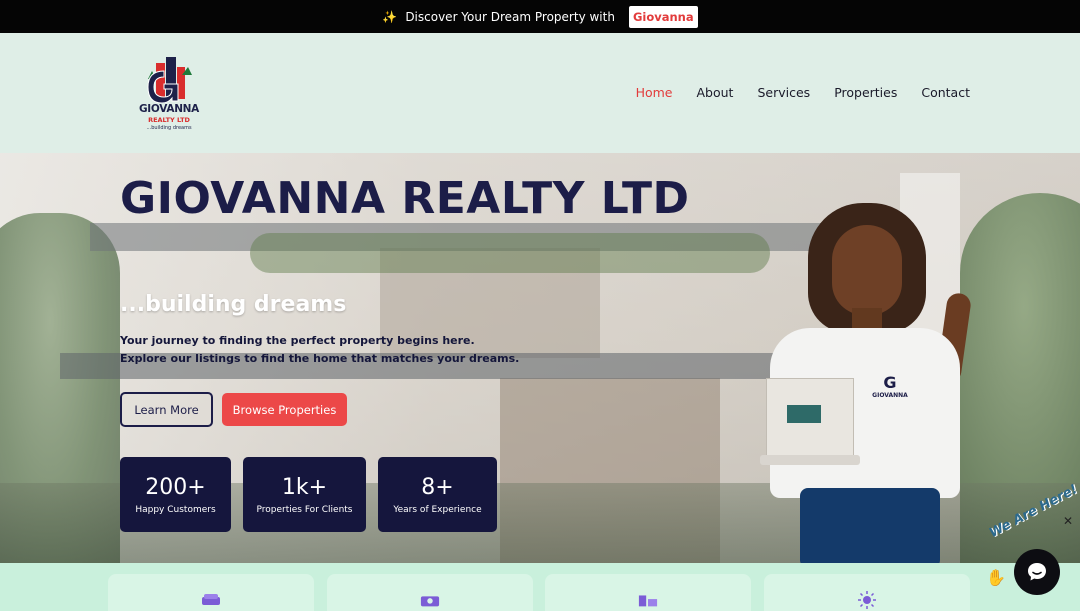 The height and width of the screenshot is (611, 1080). What do you see at coordinates (870, 525) in the screenshot?
I see `agent-skirt` at bounding box center [870, 525].